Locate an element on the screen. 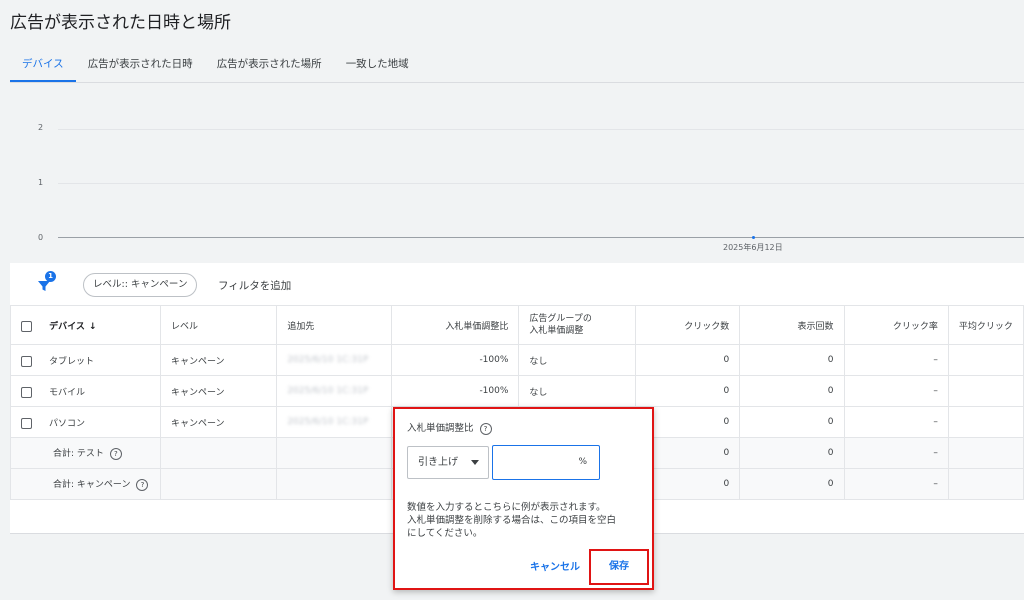 This screenshot has height=600, width=1024. popup-title-text: 入札単価調整比 is located at coordinates (440, 428).